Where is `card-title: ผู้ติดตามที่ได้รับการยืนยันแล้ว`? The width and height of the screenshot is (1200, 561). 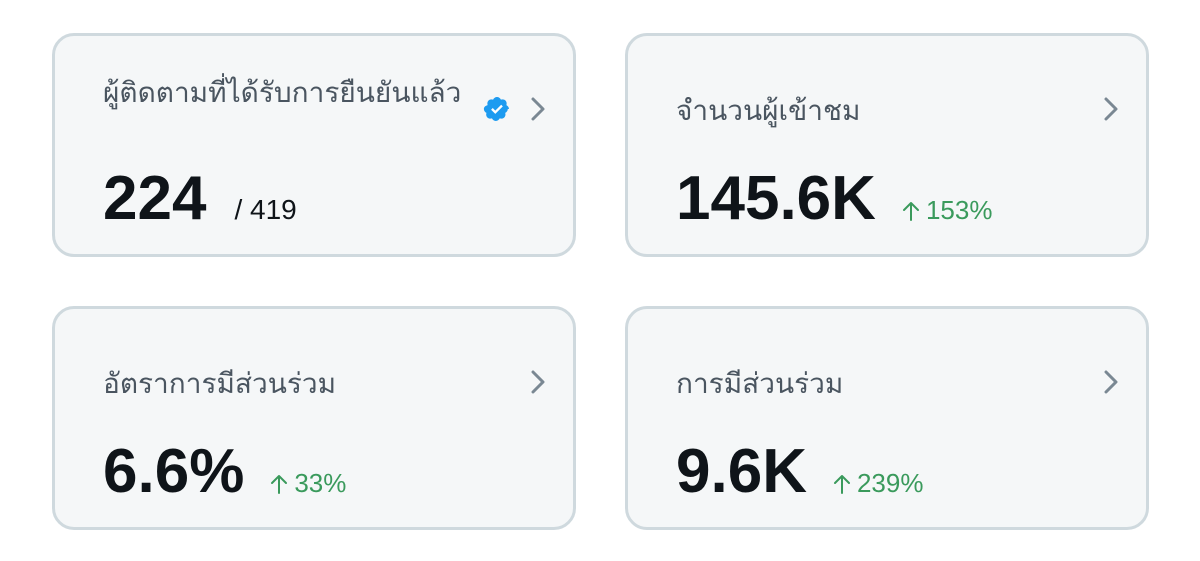 card-title: ผู้ติดตามที่ได้รับการยืนยันแล้ว is located at coordinates (282, 92).